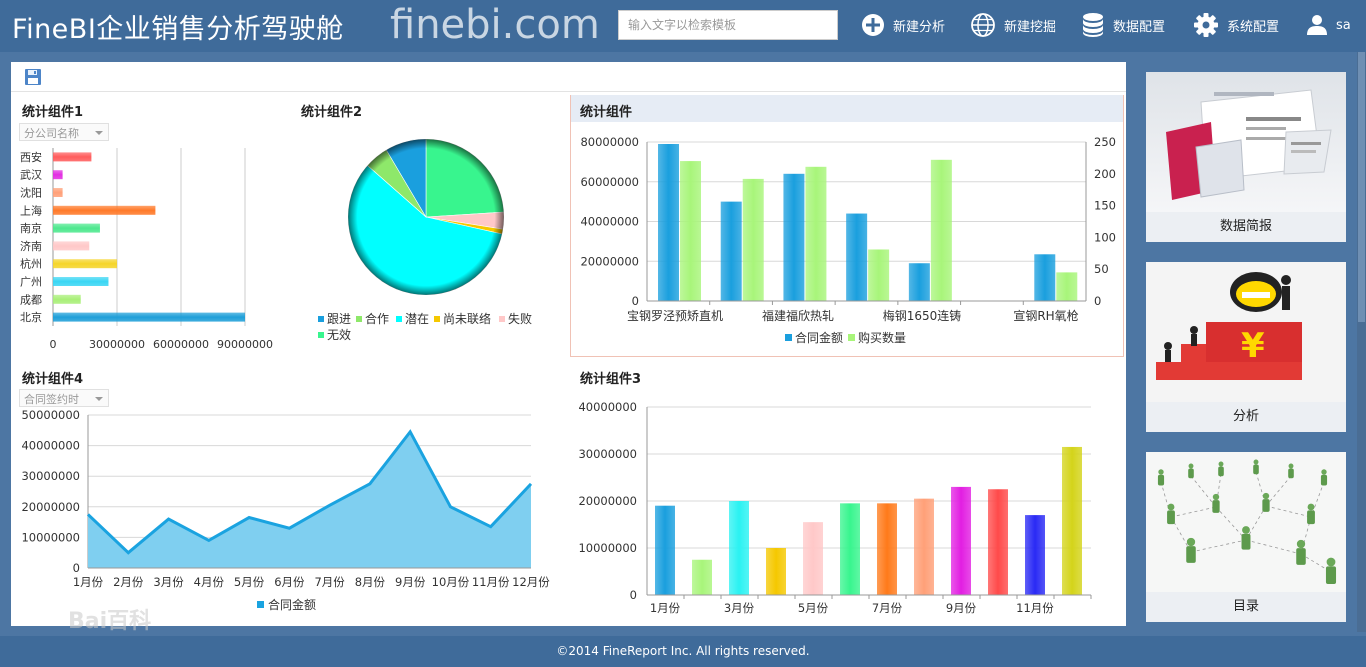 Image resolution: width=1366 pixels, height=667 pixels. What do you see at coordinates (607, 454) in the screenshot?
I see `y-tick-label: 30000000` at bounding box center [607, 454].